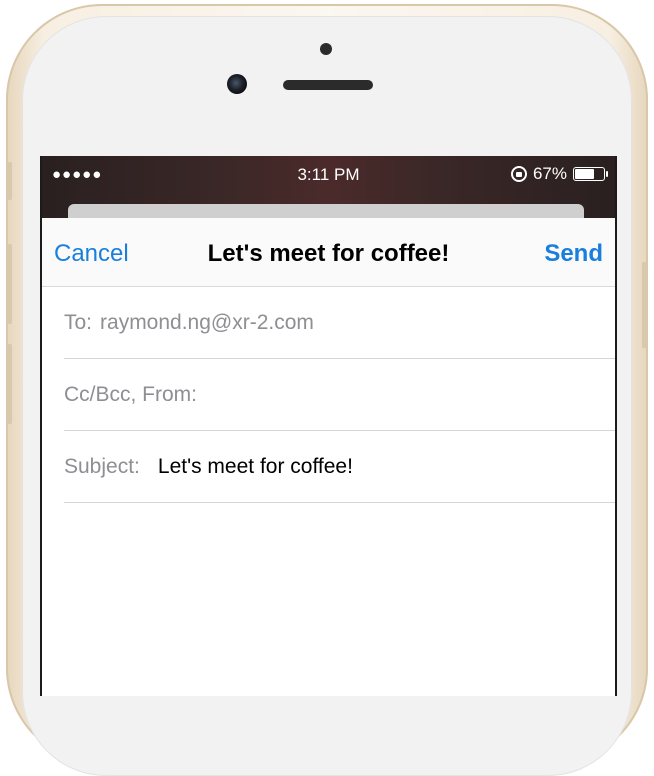  I want to click on compose-title: Let's meet for coffee!, so click(328, 253).